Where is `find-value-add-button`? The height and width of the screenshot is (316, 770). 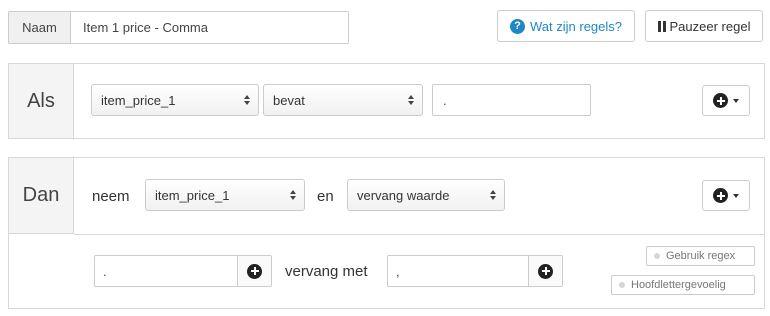 find-value-add-button is located at coordinates (254, 271).